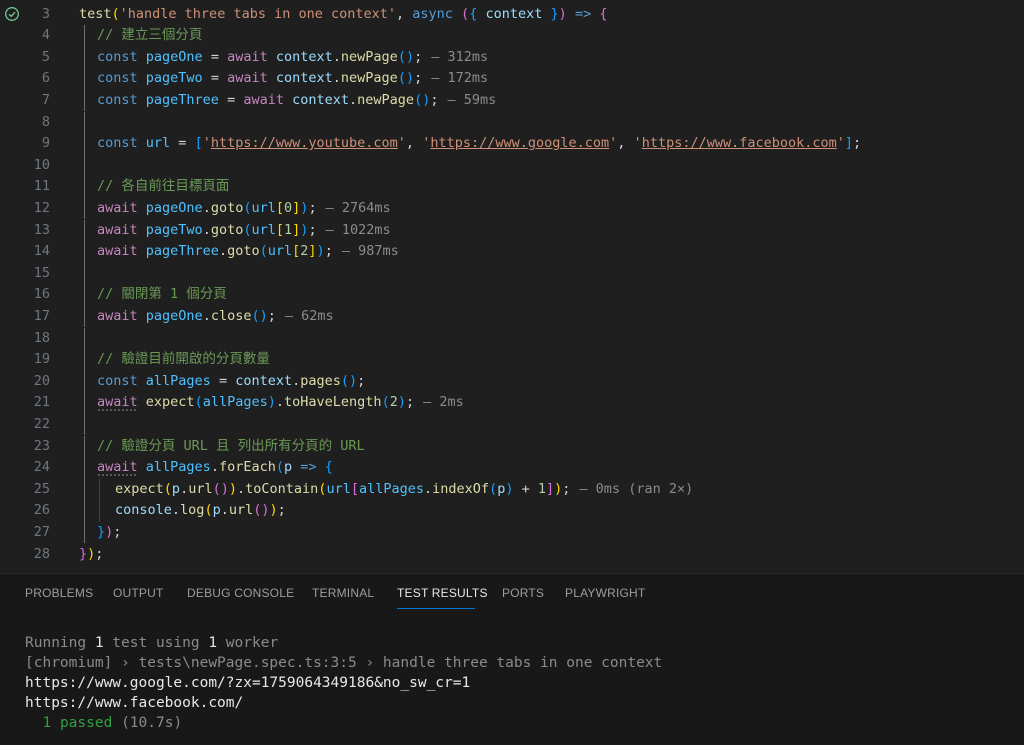 The width and height of the screenshot is (1024, 745). I want to click on code-line: 14 await pageThree.goto(url[2]); — 987ms, so click(512, 252).